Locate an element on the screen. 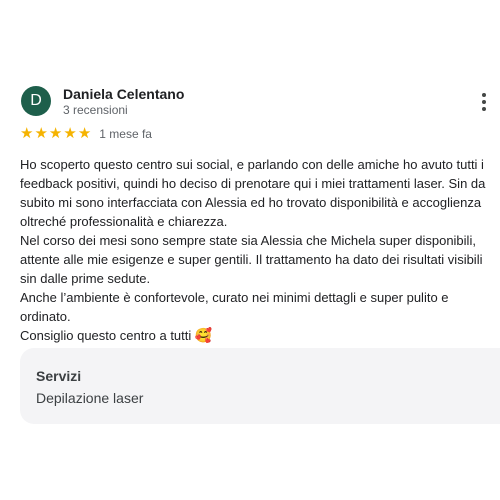 This screenshot has width=500, height=500. review-date: 1 mese fa is located at coordinates (125, 134).